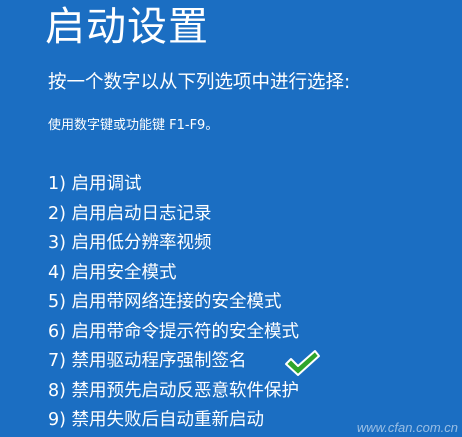 The height and width of the screenshot is (437, 462). I want to click on option-enable-safe-mode-networking: 5) 启用带网络连接的安全模式, so click(173, 303).